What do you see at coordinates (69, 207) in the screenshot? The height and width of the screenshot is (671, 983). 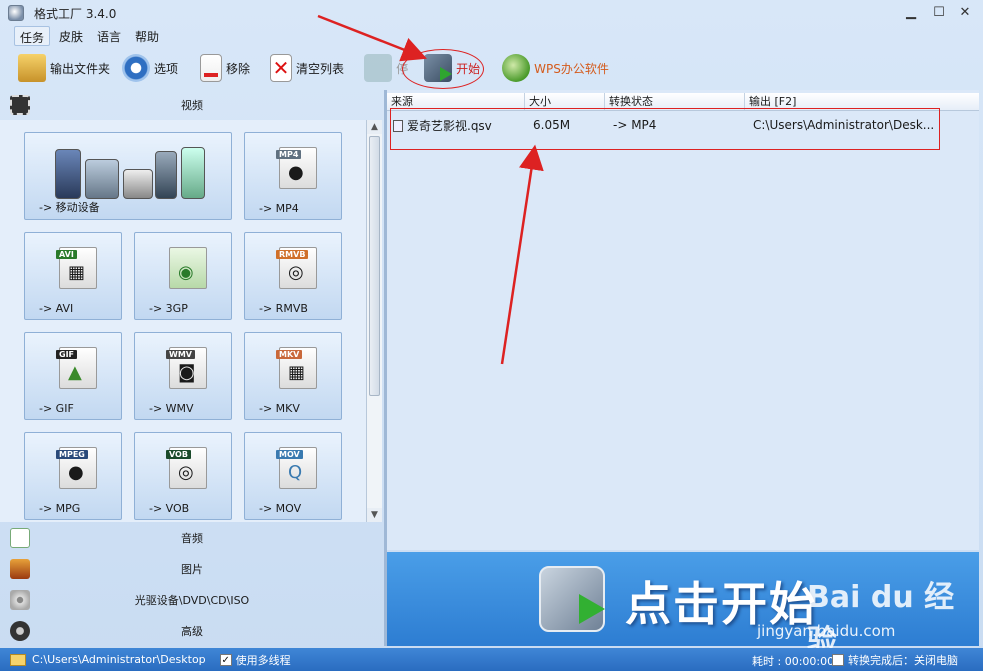 I see `tile-label: -> 移动设备` at bounding box center [69, 207].